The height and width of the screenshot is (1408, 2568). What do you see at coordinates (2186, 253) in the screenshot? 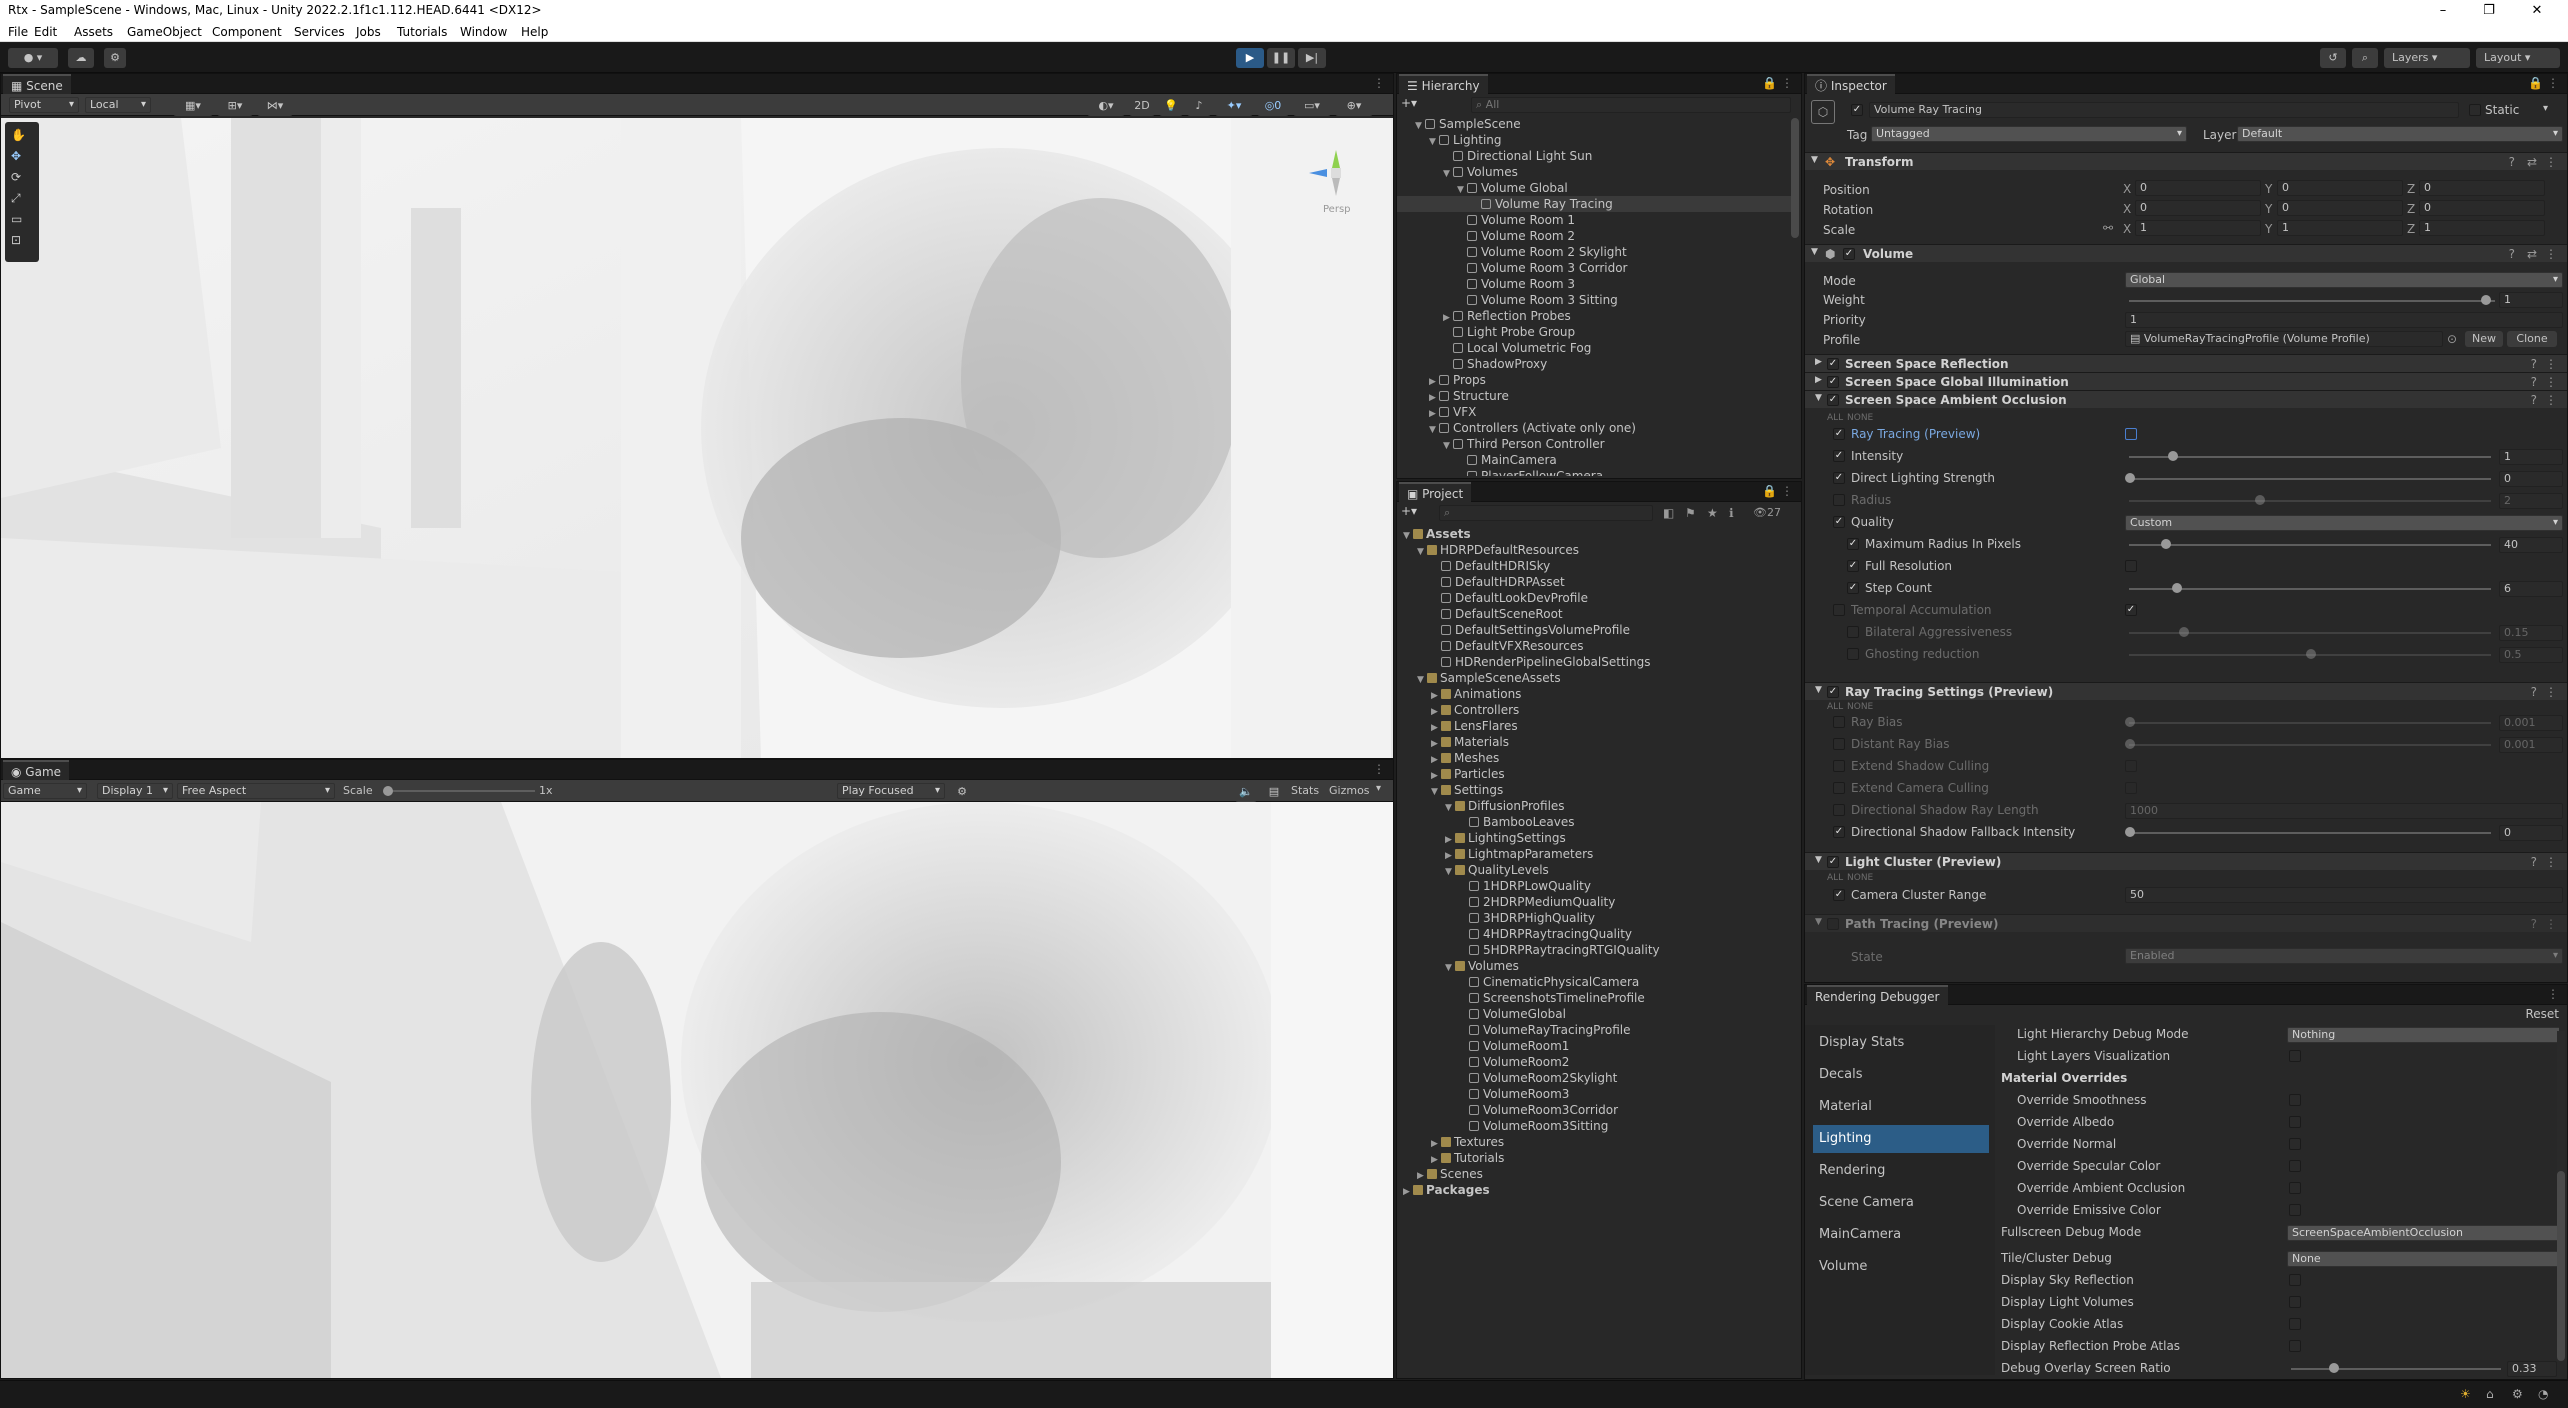
I see `volume-header: ▼ ⬢ ✓ Volume ? ⇄ ⋮` at bounding box center [2186, 253].